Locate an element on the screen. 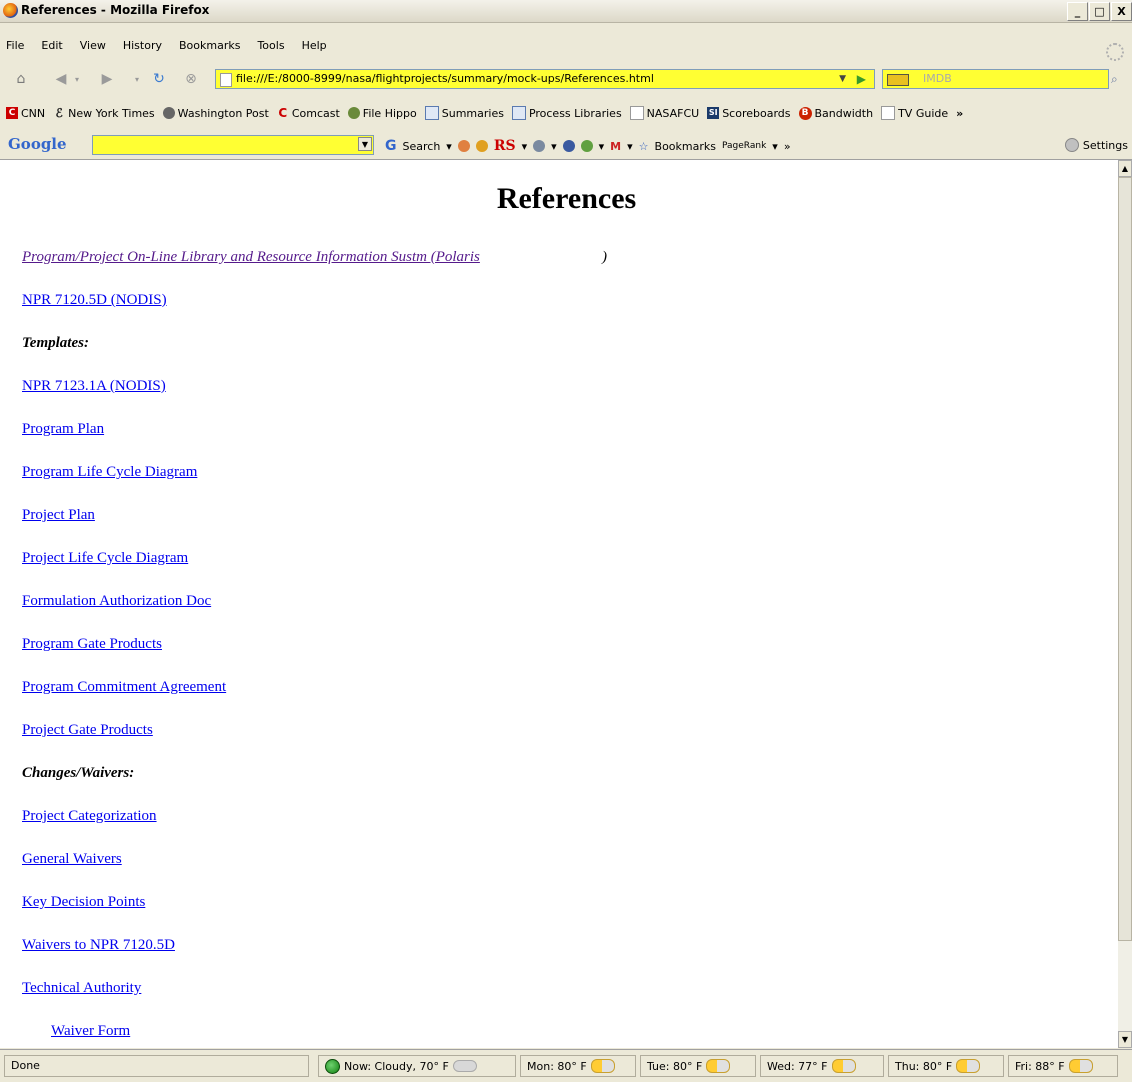 This screenshot has height=1082, width=1132. weather-thu: Thu: 80° F is located at coordinates (946, 1066).